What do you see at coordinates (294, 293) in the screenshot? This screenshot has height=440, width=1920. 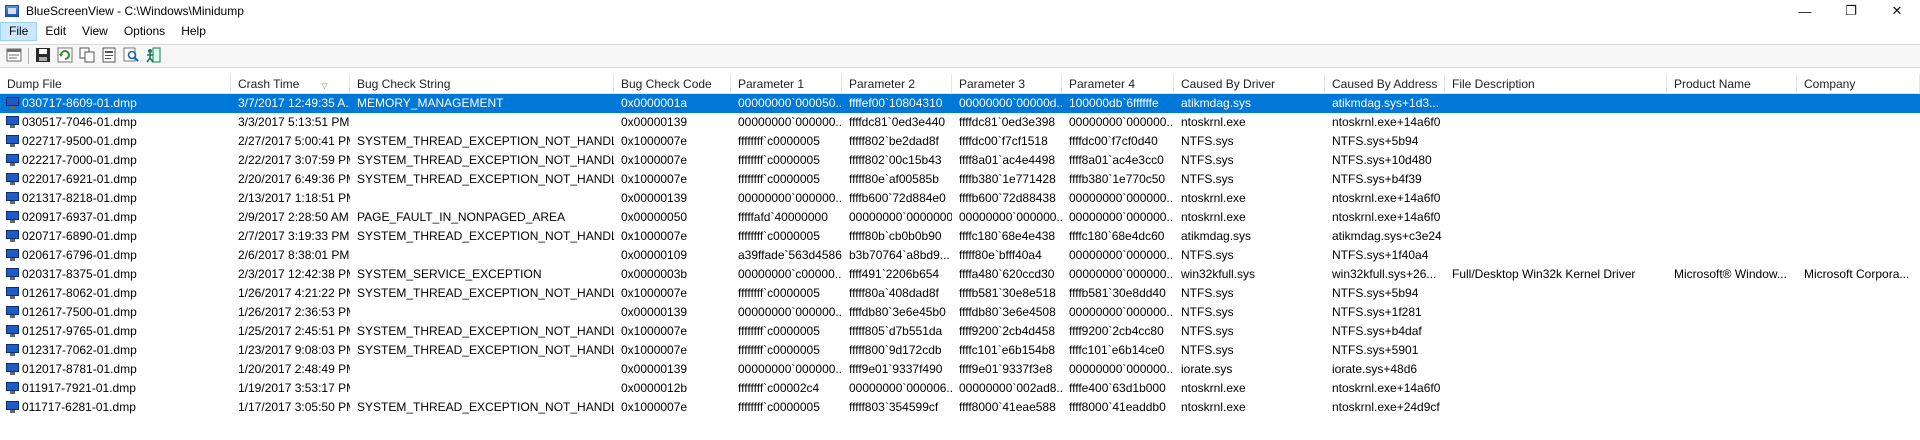 I see `cell-crash-time: 1/26/2017 4:21:22 PM` at bounding box center [294, 293].